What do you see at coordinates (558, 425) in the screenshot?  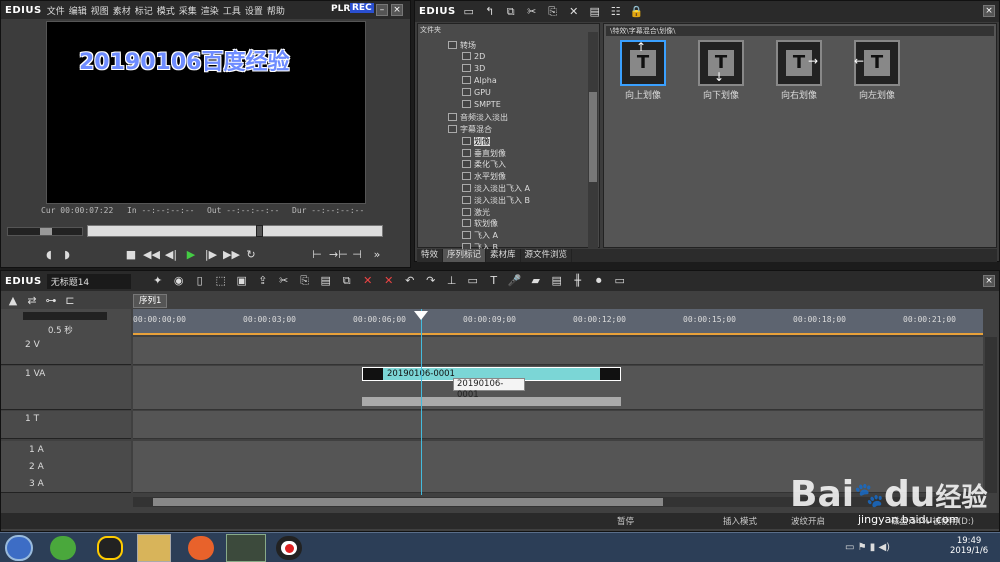 I see `track-lane-1t` at bounding box center [558, 425].